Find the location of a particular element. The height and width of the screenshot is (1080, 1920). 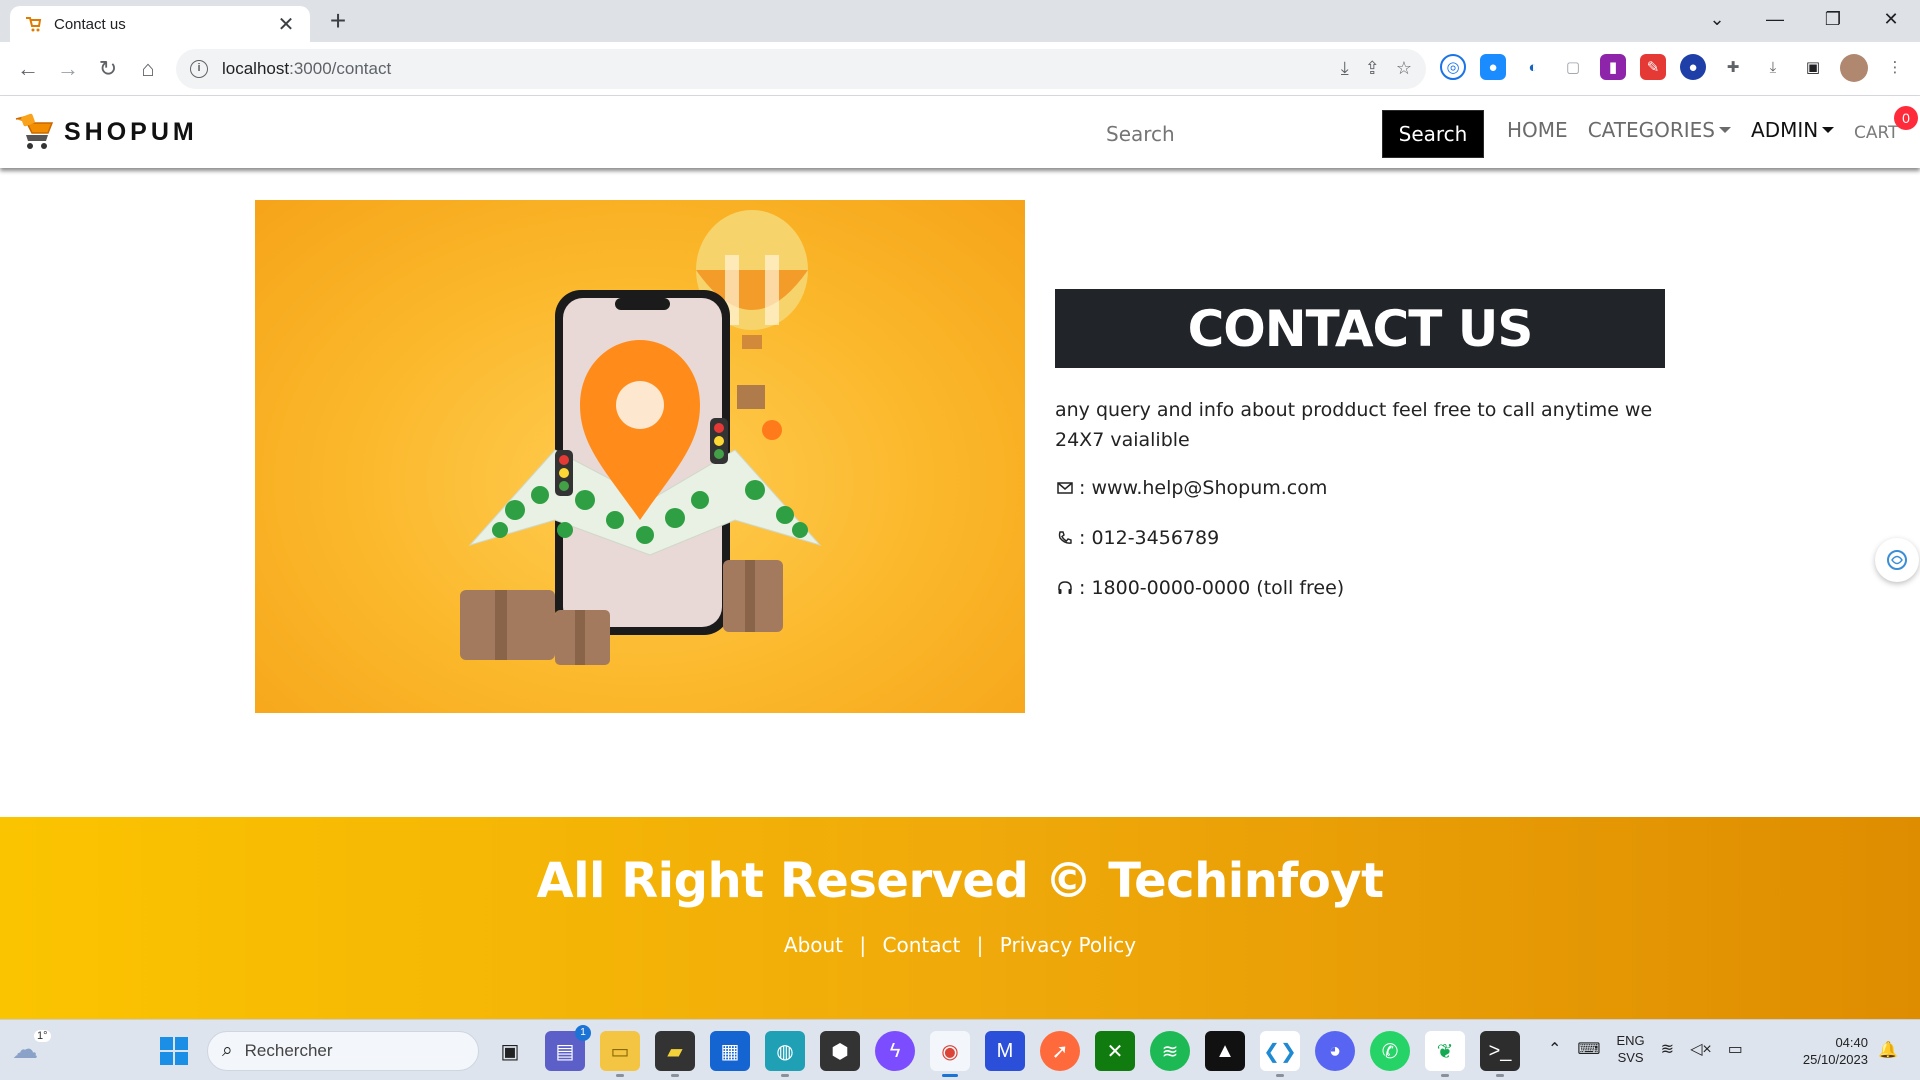

omnibox-actions: ⤓ ⇪ ☆ is located at coordinates (1376, 68).